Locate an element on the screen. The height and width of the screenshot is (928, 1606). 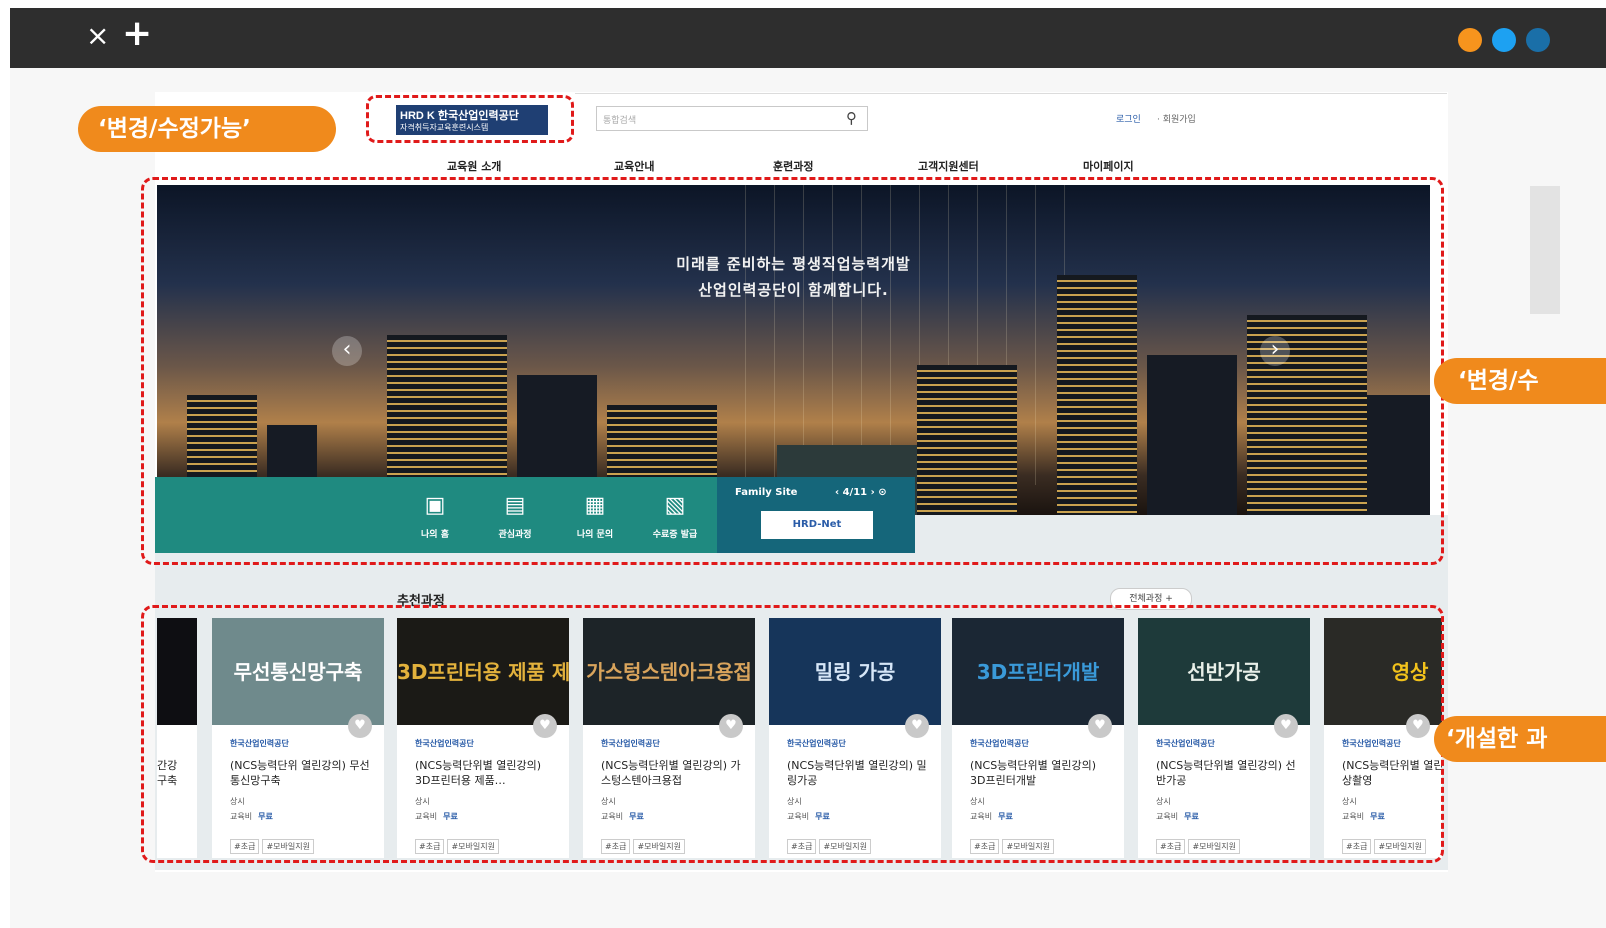
header-divider is located at coordinates (1011, 93).